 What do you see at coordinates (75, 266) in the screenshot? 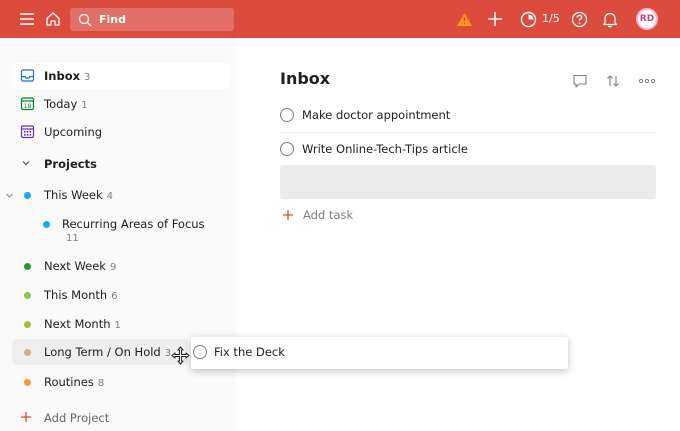
I see `project-label: Next Week` at bounding box center [75, 266].